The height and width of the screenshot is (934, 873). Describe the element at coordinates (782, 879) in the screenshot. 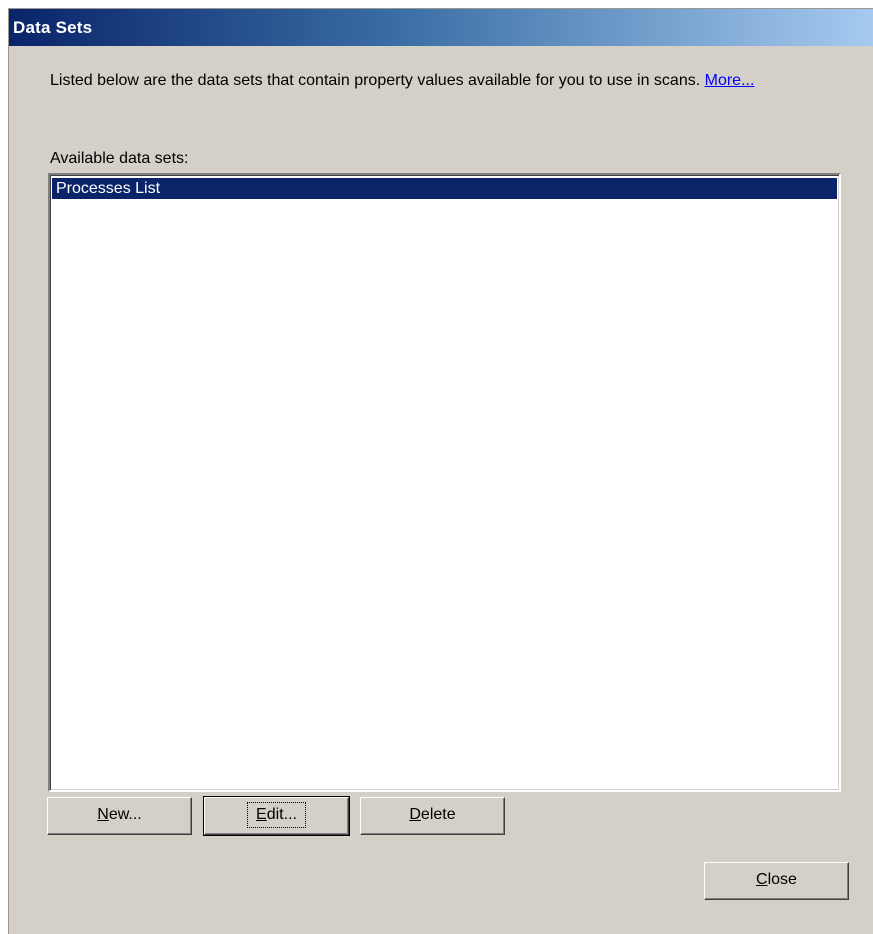

I see `close-button-label: lose` at that location.